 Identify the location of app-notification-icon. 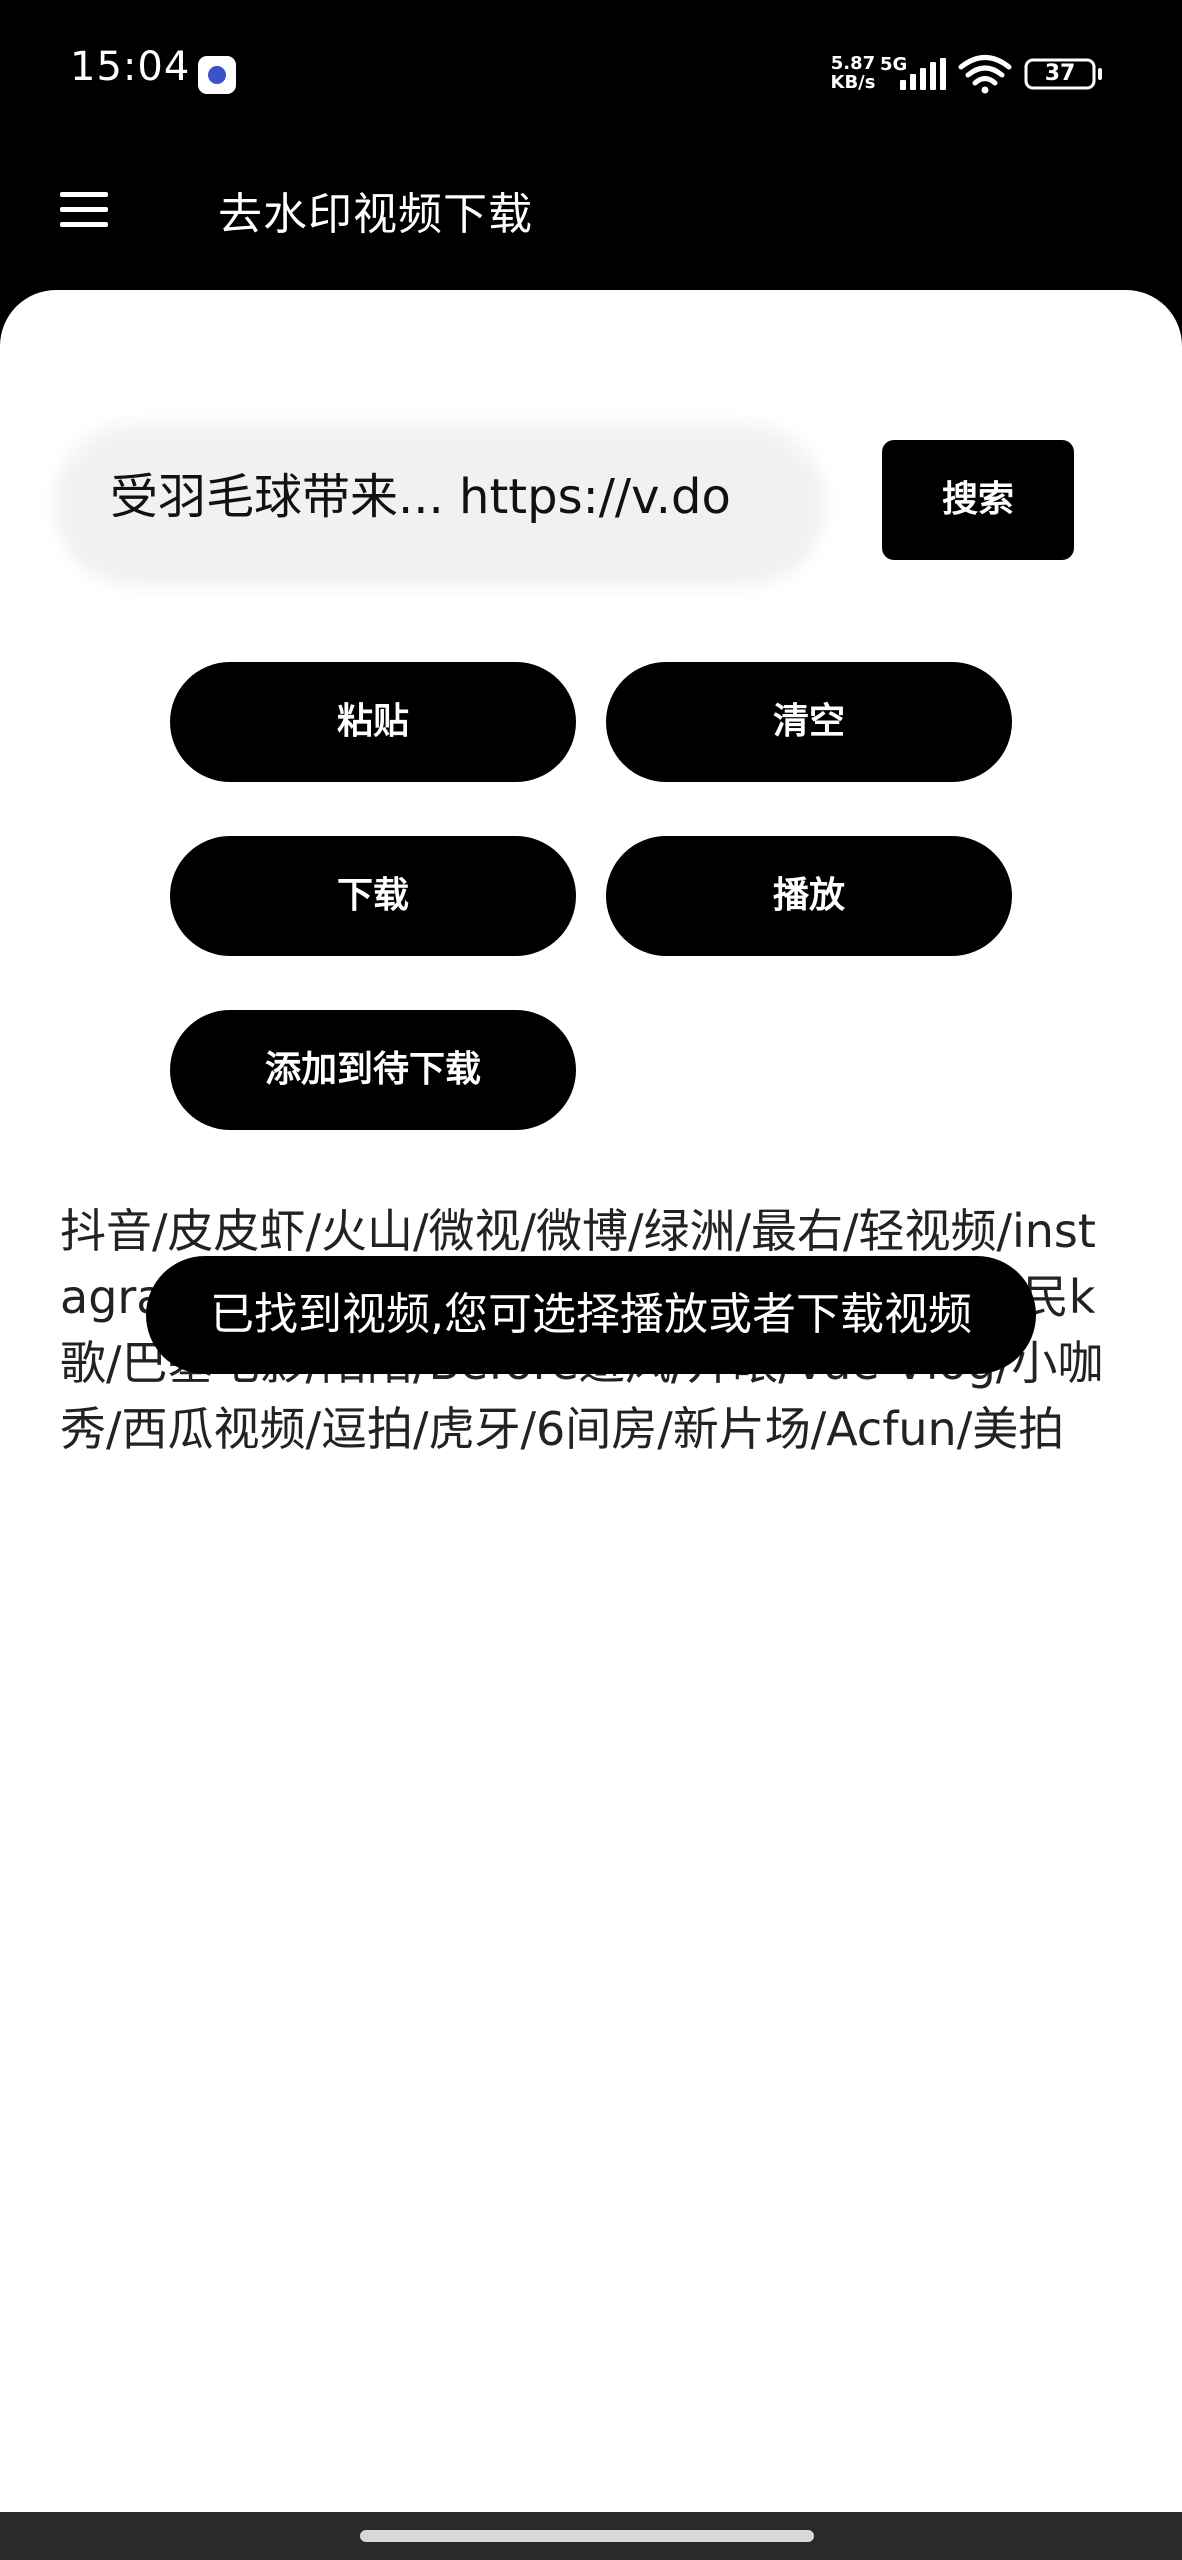
(217, 75).